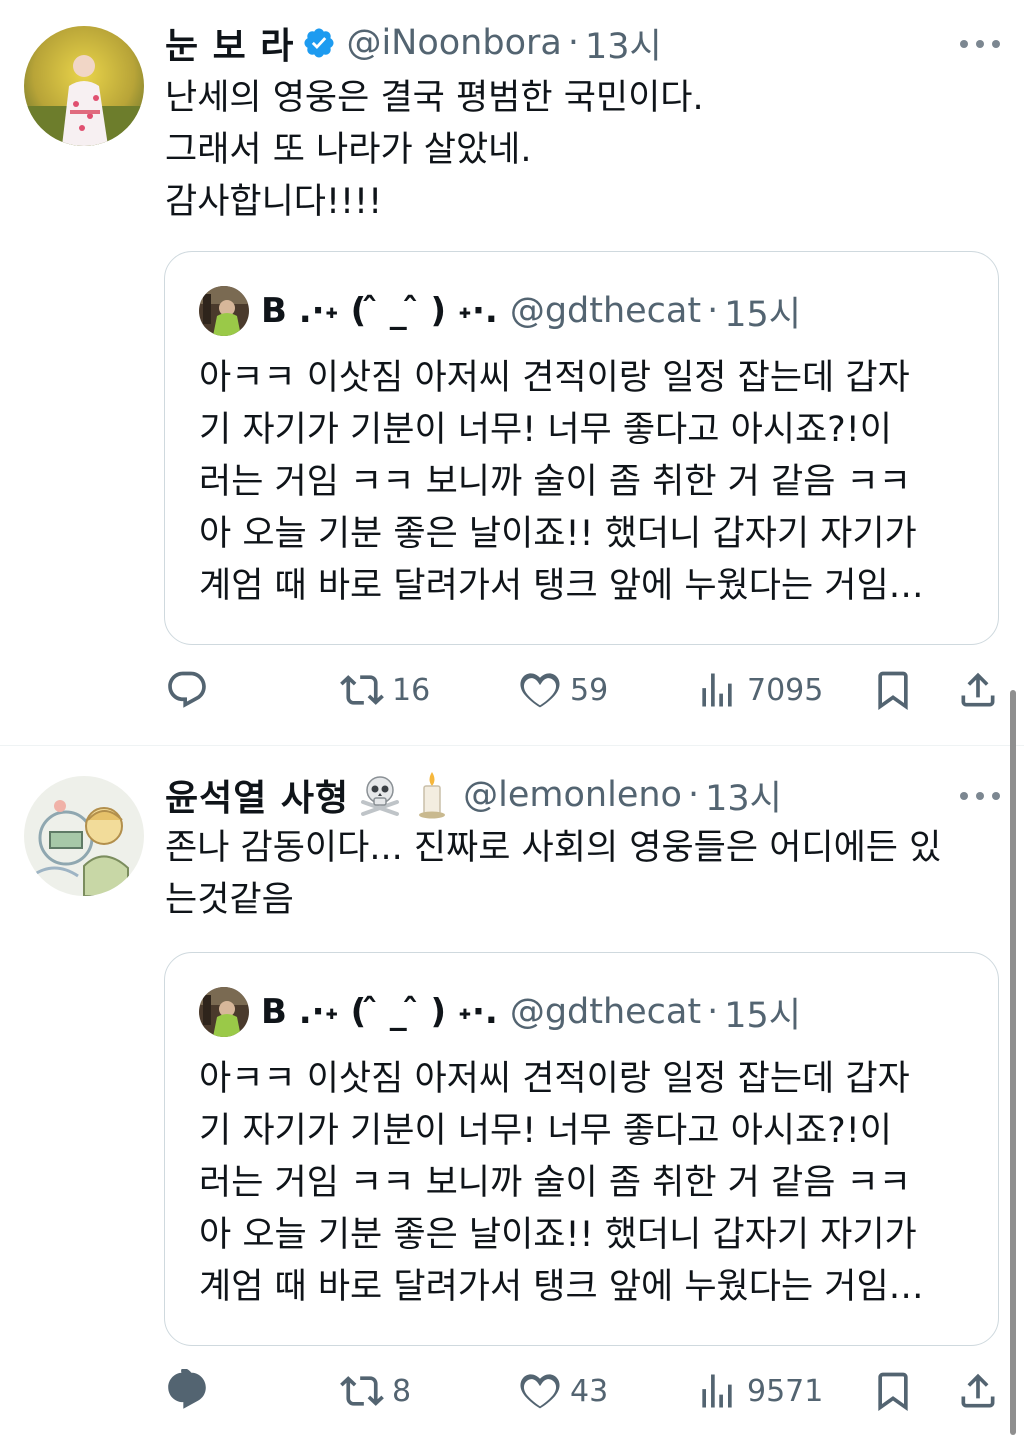  What do you see at coordinates (402, 1391) in the screenshot?
I see `retweet-count: 8` at bounding box center [402, 1391].